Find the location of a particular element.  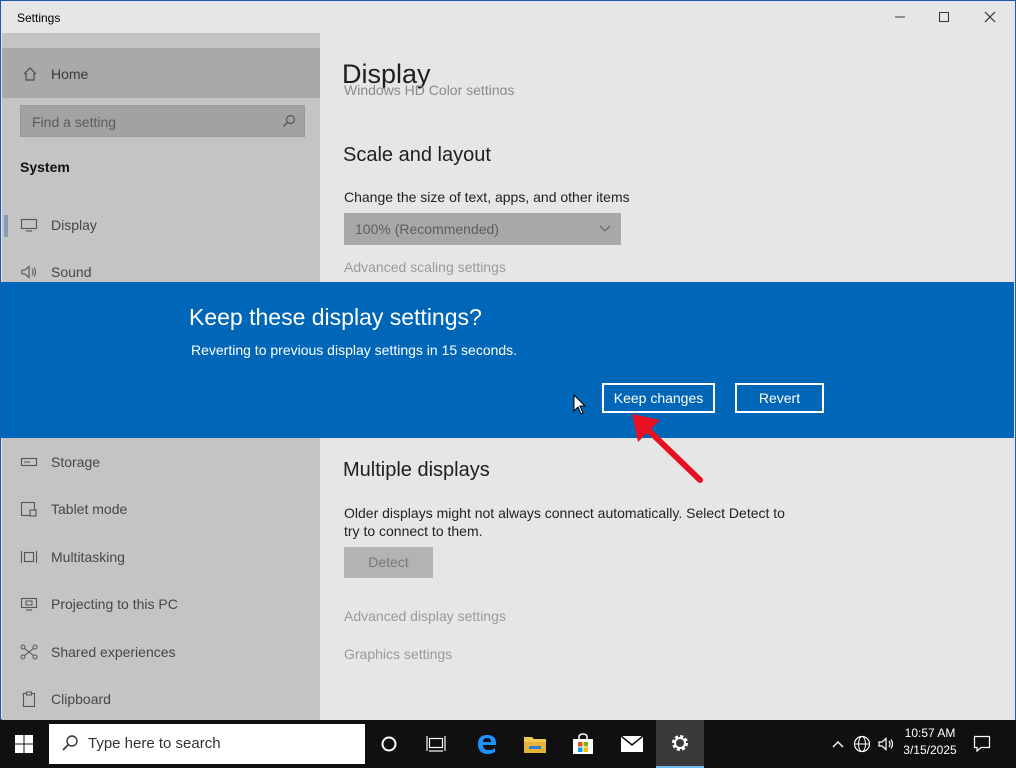

sidebar-item-label: Multitasking is located at coordinates (88, 557).